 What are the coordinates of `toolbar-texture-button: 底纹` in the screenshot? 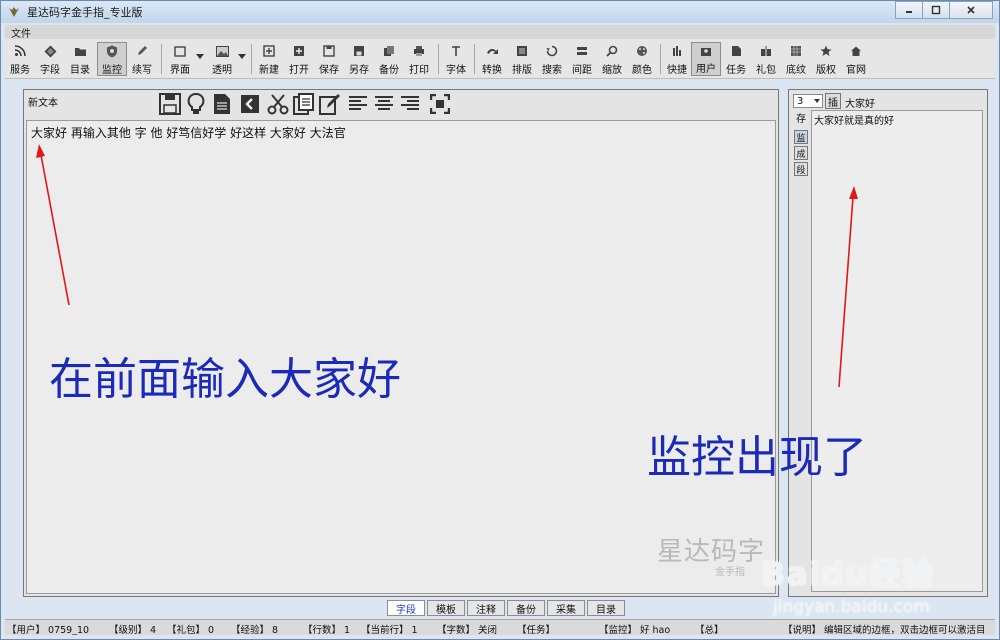 It's located at (796, 59).